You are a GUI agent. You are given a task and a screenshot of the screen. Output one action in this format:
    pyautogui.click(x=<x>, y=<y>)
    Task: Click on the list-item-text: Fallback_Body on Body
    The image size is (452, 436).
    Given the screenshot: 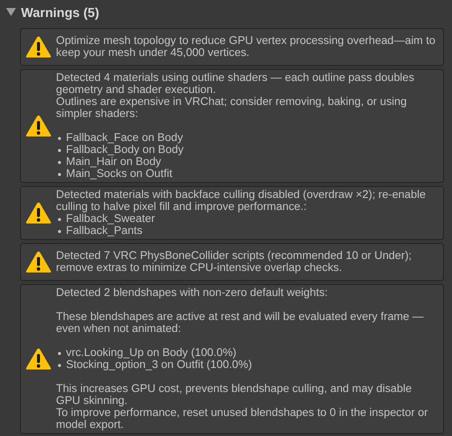 What is the action you would take?
    pyautogui.click(x=125, y=150)
    